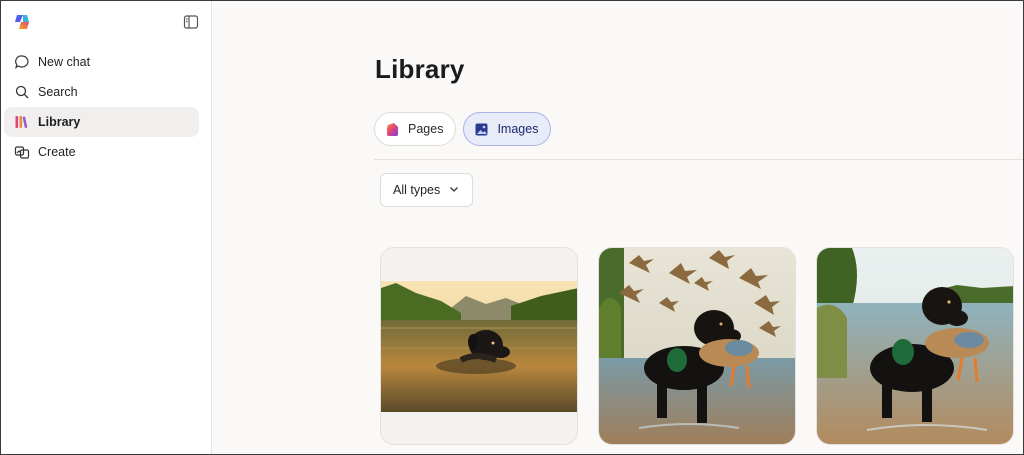 The image size is (1024, 455). I want to click on tab-label: Pages, so click(426, 129).